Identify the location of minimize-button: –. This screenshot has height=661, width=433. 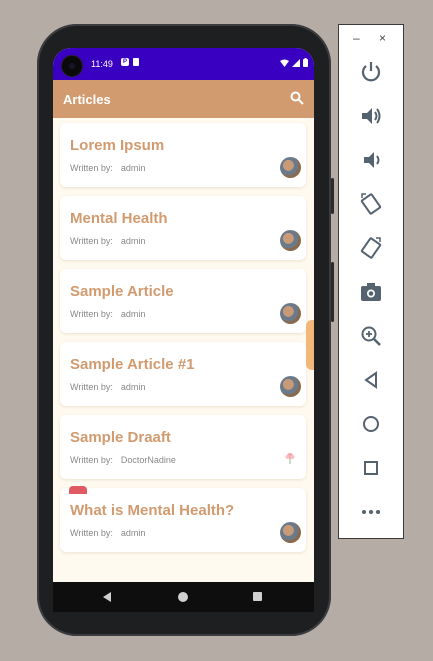
(356, 38).